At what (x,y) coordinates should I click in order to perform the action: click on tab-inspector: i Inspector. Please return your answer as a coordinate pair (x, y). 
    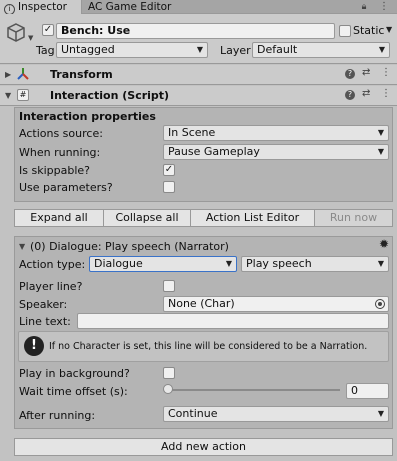
    Looking at the image, I should click on (41, 7).